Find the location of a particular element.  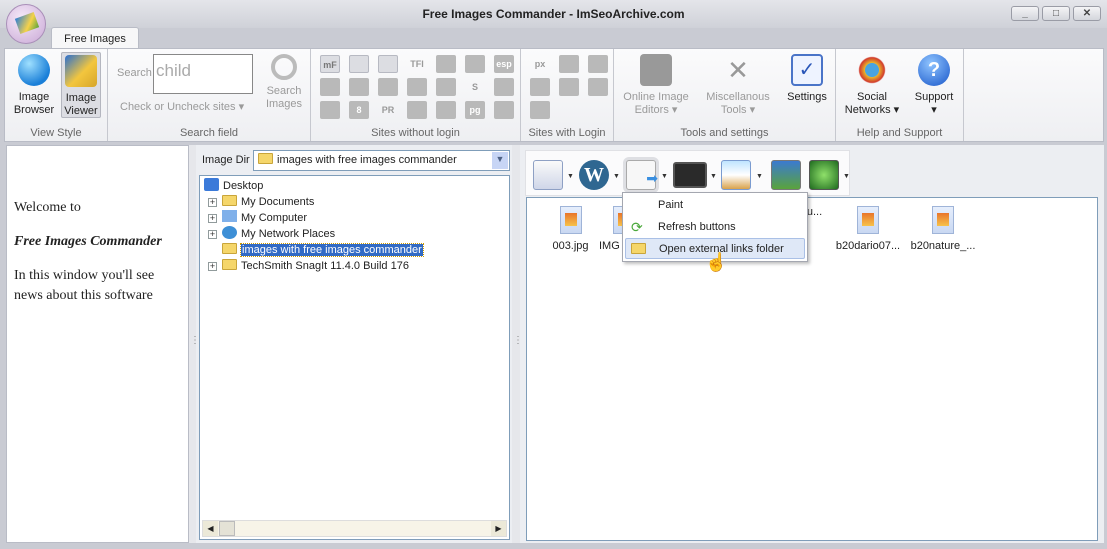

maximize-button: □ is located at coordinates (1056, 13).